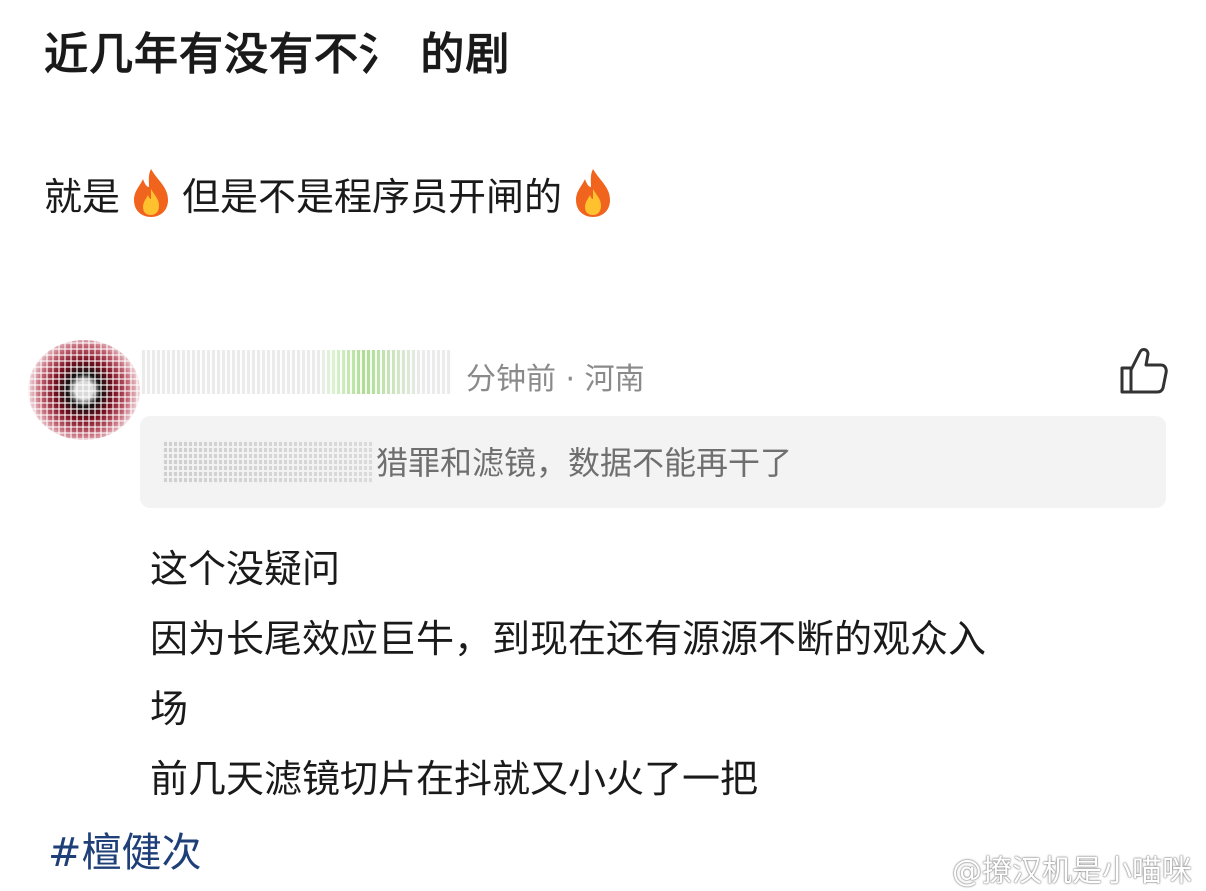 The image size is (1206, 891). Describe the element at coordinates (925, 868) in the screenshot. I see `weibo-logo-icon` at that location.